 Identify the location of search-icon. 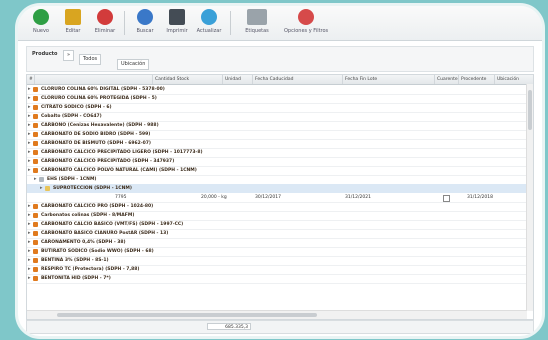
(145, 17).